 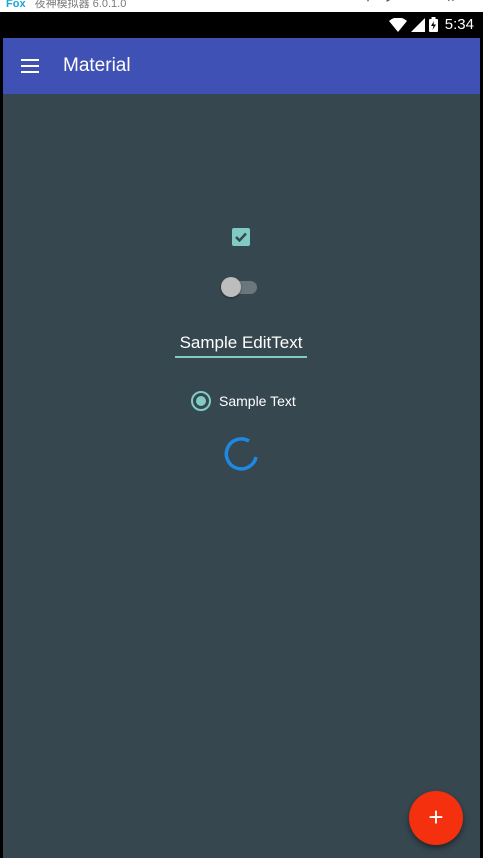 What do you see at coordinates (241, 344) in the screenshot?
I see `sample-edittext: Sample EditText` at bounding box center [241, 344].